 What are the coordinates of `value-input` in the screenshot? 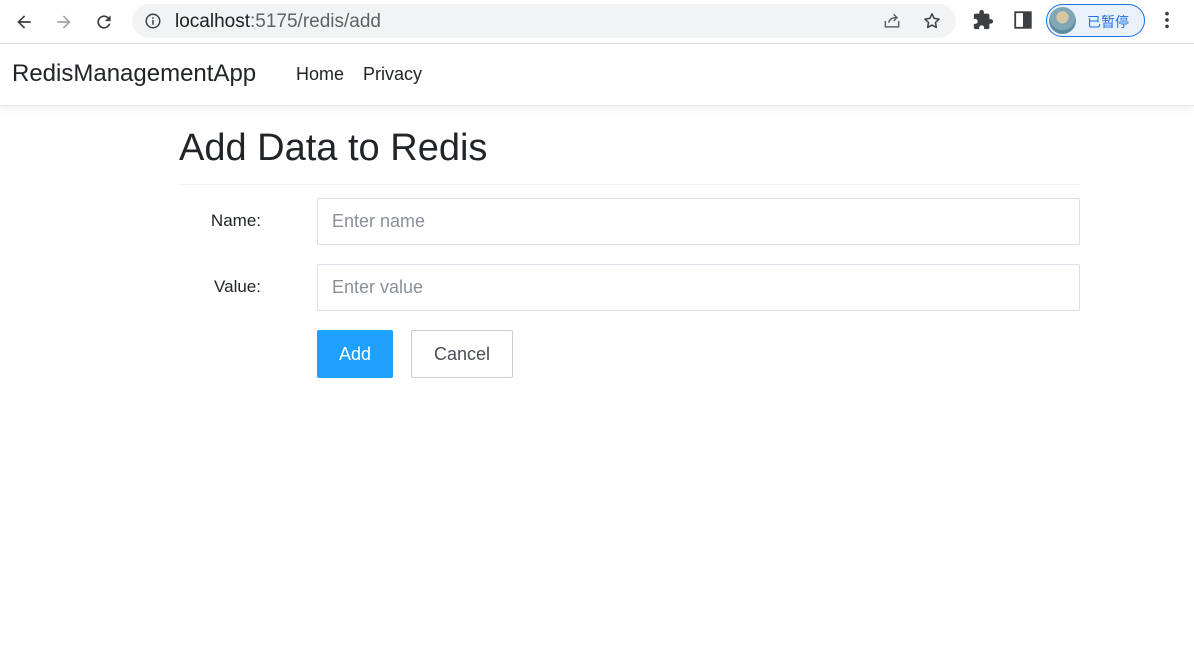 It's located at (698, 287).